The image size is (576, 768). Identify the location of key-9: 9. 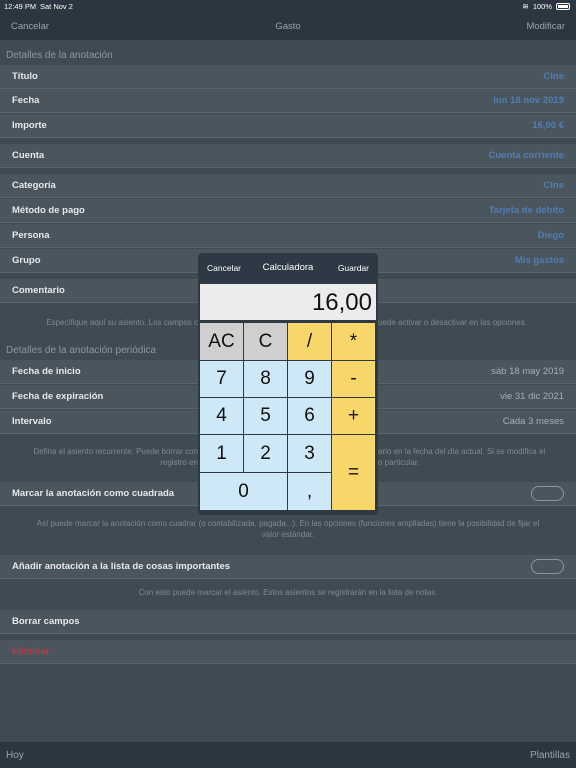
(310, 379).